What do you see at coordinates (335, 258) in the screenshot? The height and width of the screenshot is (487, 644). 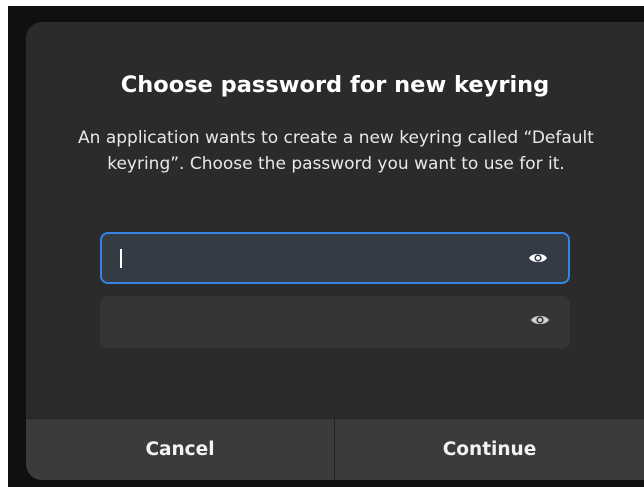 I see `password-field` at bounding box center [335, 258].